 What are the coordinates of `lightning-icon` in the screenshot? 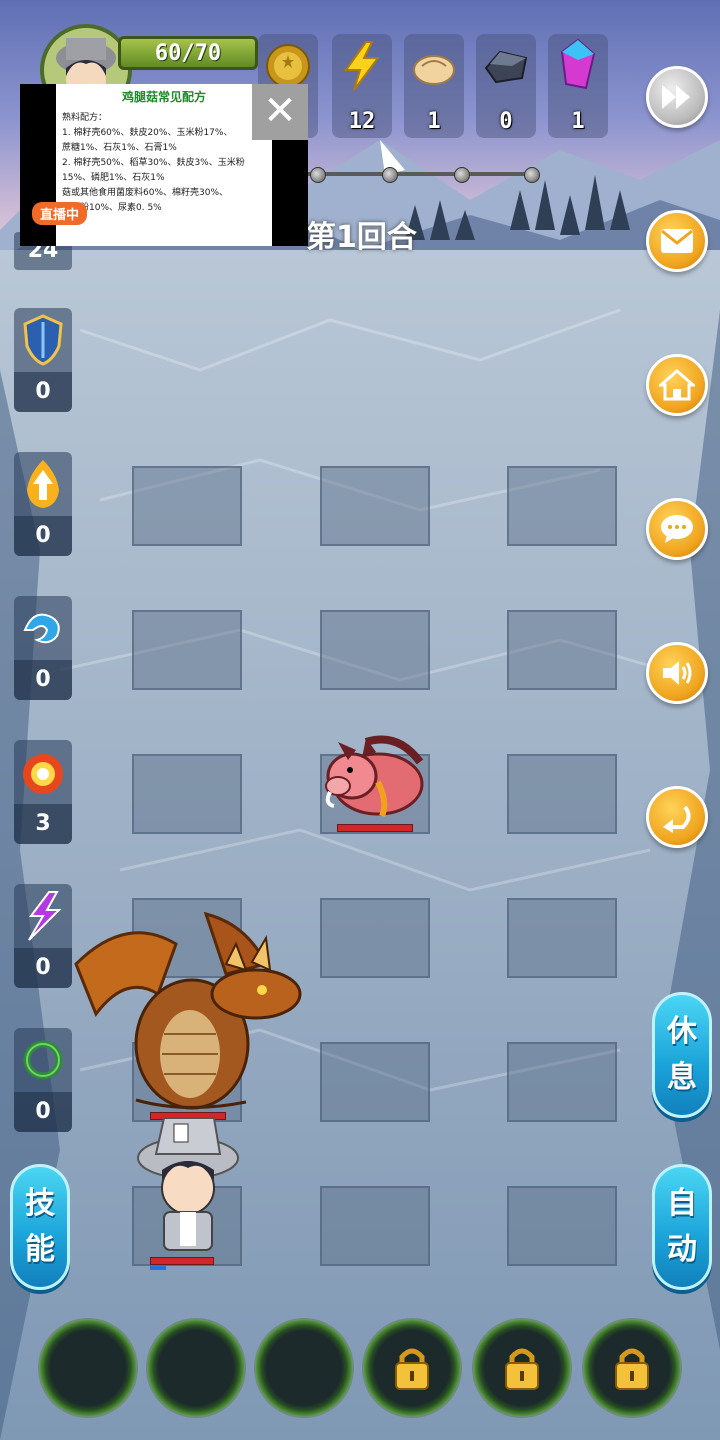 It's located at (362, 66).